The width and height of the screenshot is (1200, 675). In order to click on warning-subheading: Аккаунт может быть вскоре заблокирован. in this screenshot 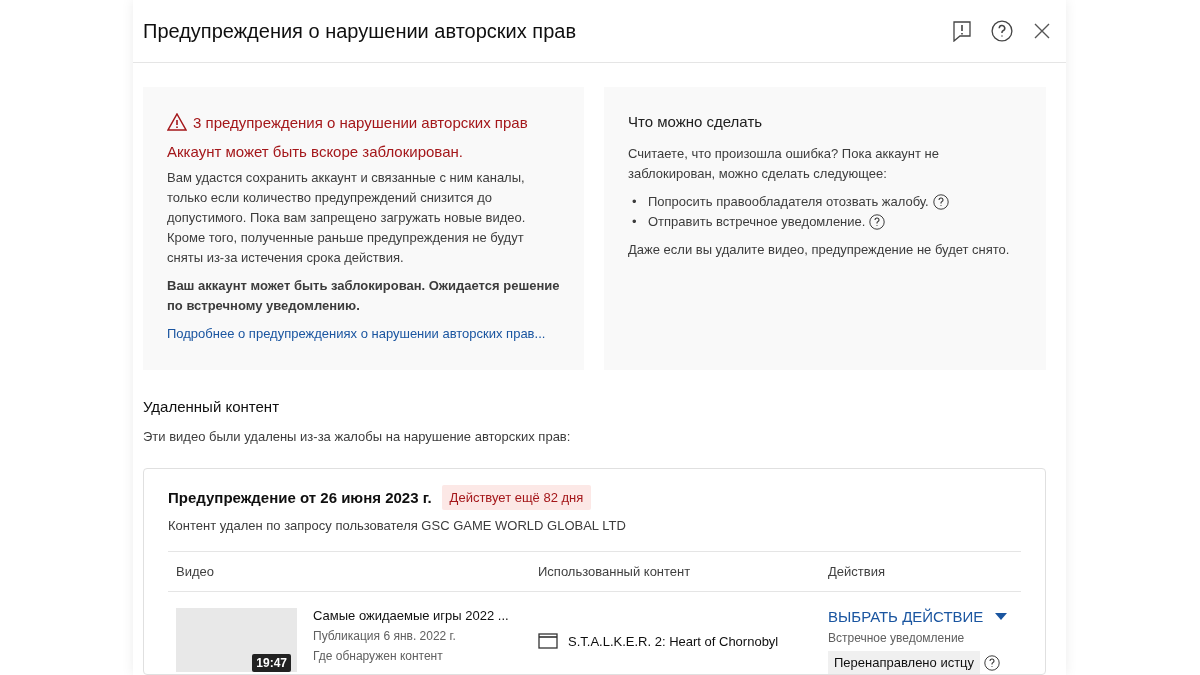, I will do `click(315, 151)`.